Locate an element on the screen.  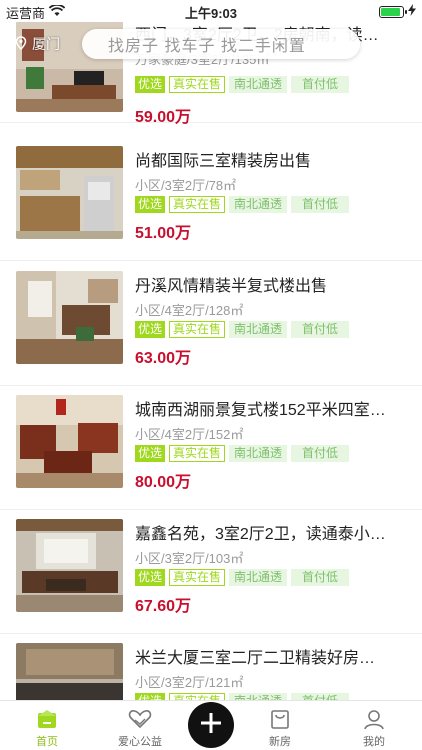
status-bar: 运营商 上午9:03 is located at coordinates (211, 11).